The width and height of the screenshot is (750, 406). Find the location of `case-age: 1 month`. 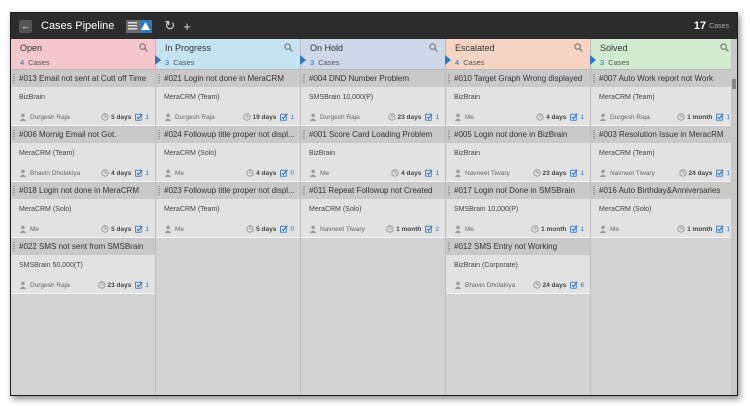

case-age: 1 month is located at coordinates (700, 117).